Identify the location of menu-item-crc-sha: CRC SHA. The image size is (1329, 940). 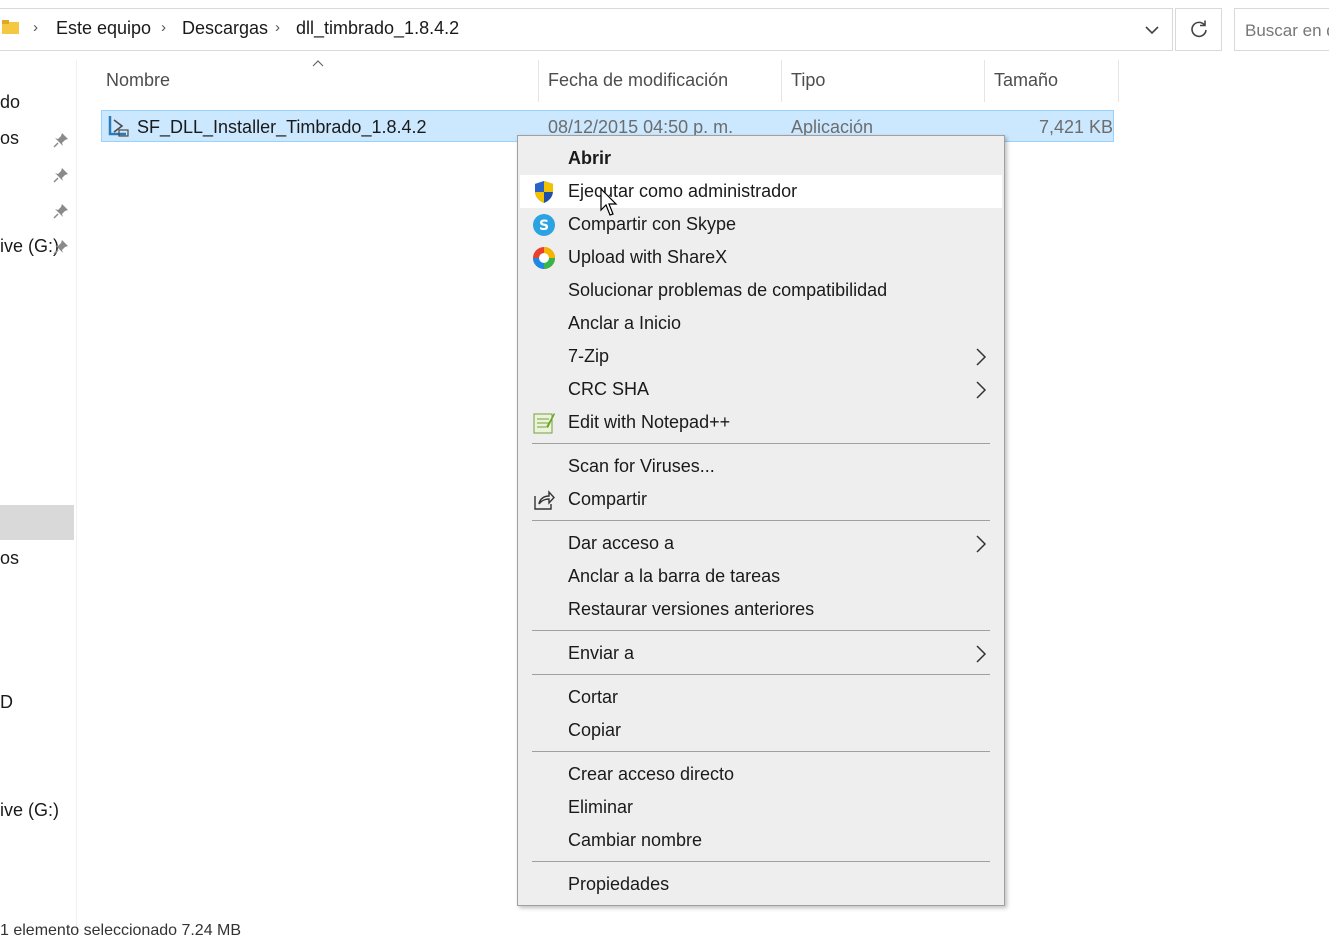
(761, 389).